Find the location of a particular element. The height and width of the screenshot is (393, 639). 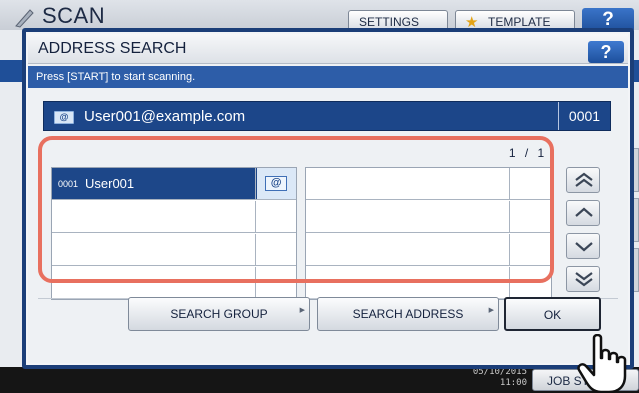

email-icon: @ is located at coordinates (64, 117).